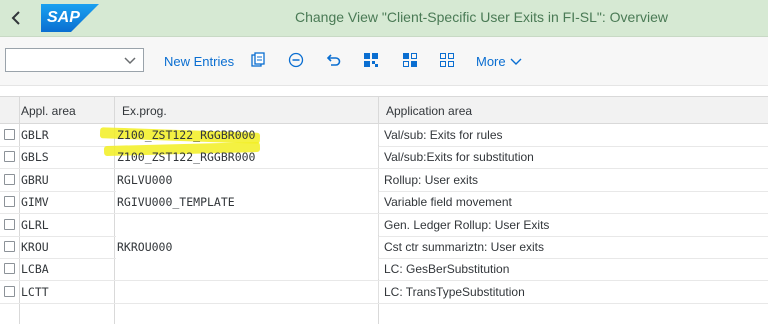 The width and height of the screenshot is (768, 324). I want to click on undo-icon, so click(334, 60).